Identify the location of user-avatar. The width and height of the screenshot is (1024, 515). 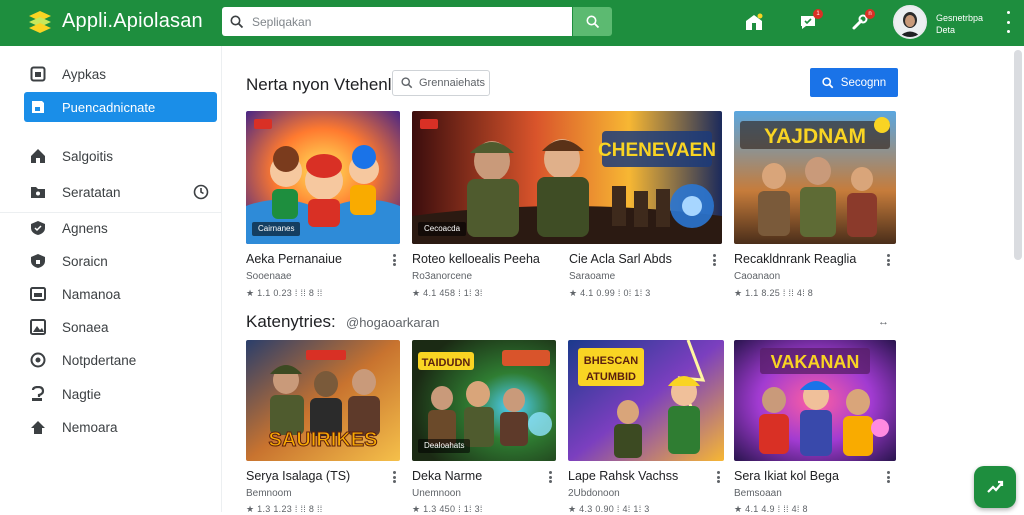
(910, 22).